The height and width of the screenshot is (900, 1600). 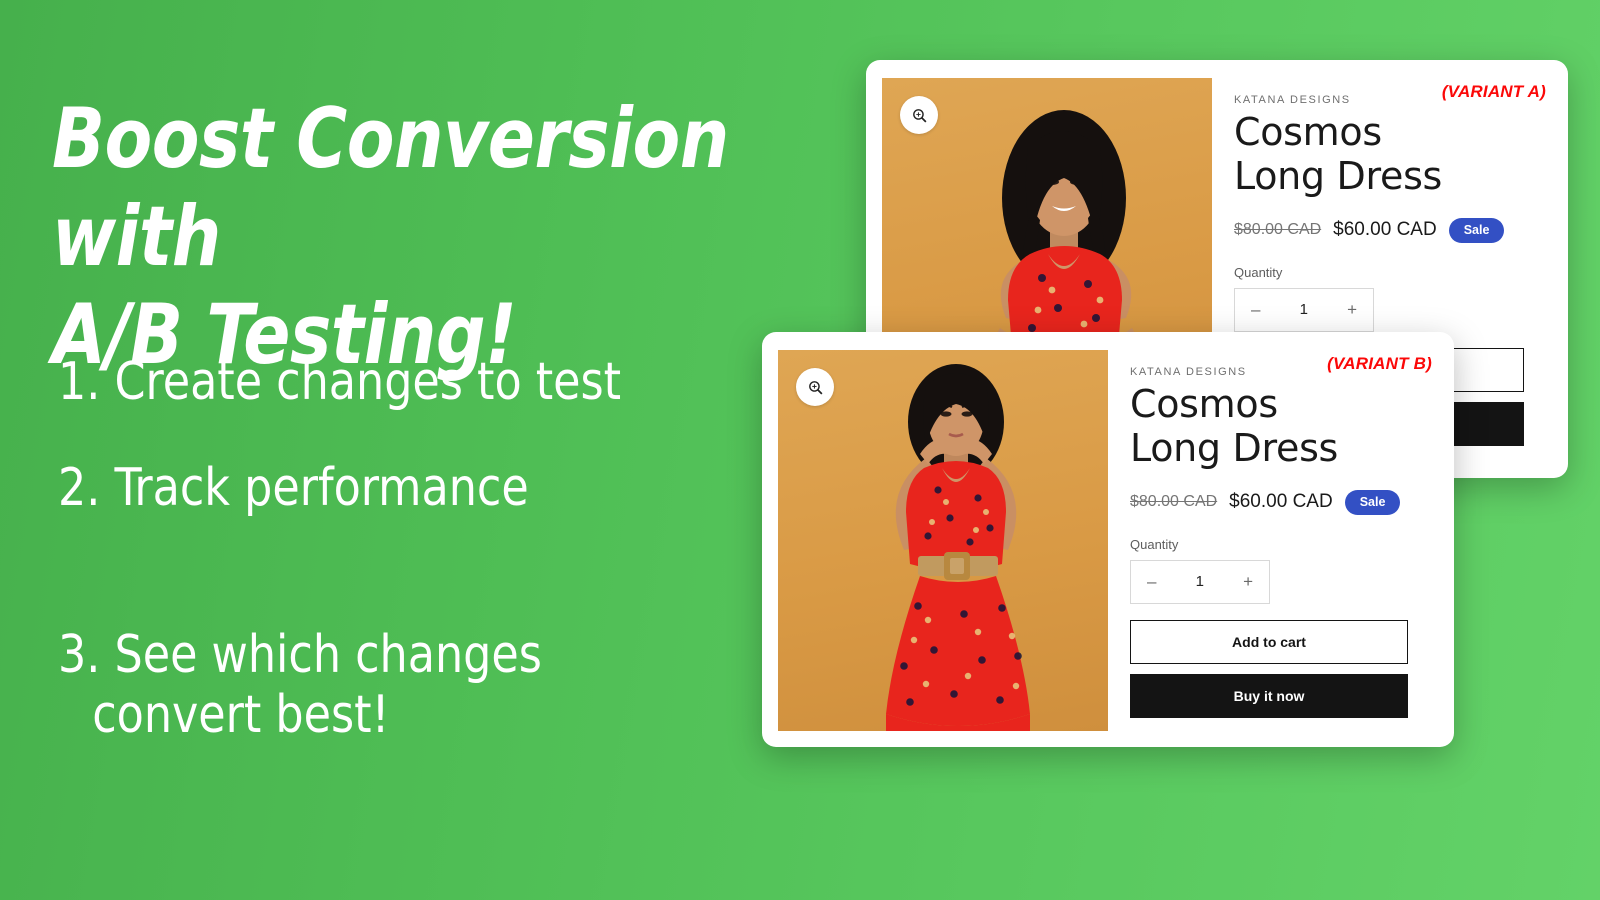 I want to click on add-to-cart-button: Add to cart, so click(x=1269, y=641).